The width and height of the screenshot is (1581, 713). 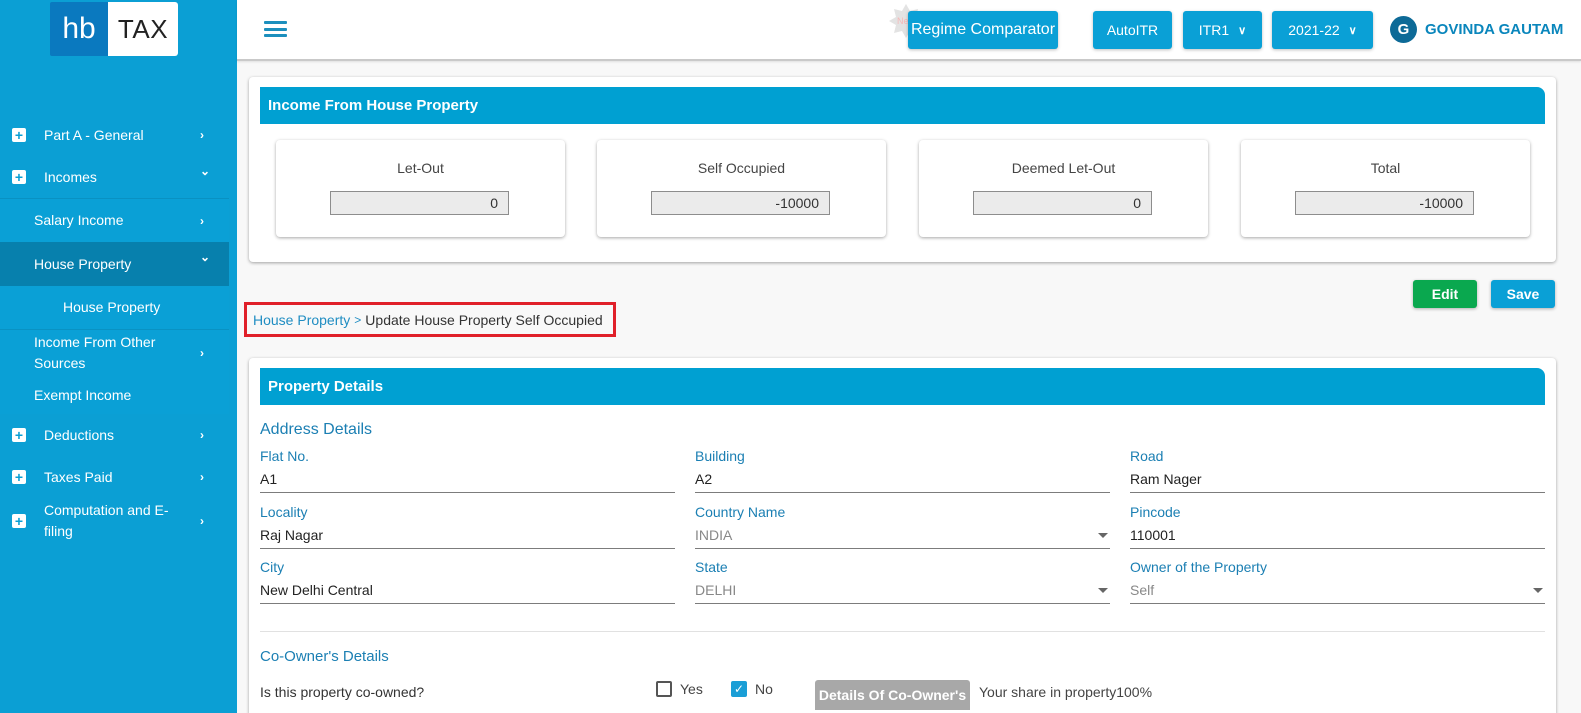 What do you see at coordinates (118, 177) in the screenshot?
I see `sidebar-item-incomes: + Incomes ⌄` at bounding box center [118, 177].